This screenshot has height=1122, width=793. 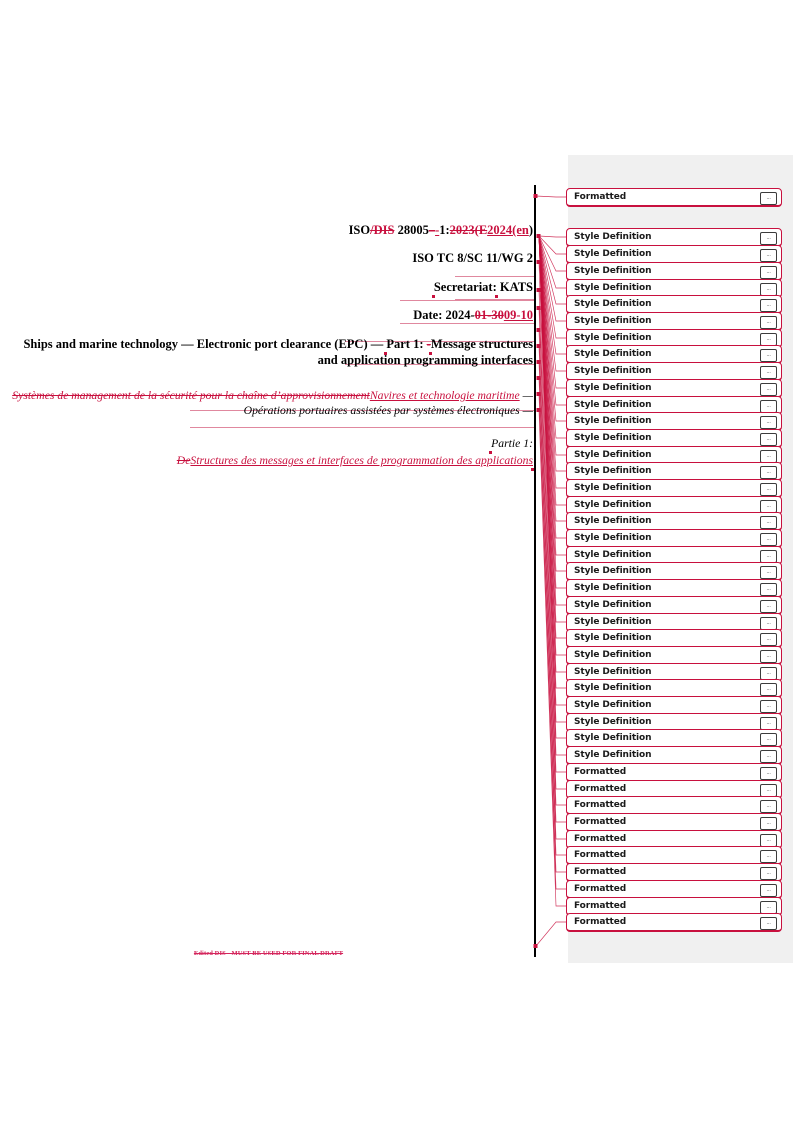 I want to click on deleted-dis: /DIS, so click(x=382, y=230).